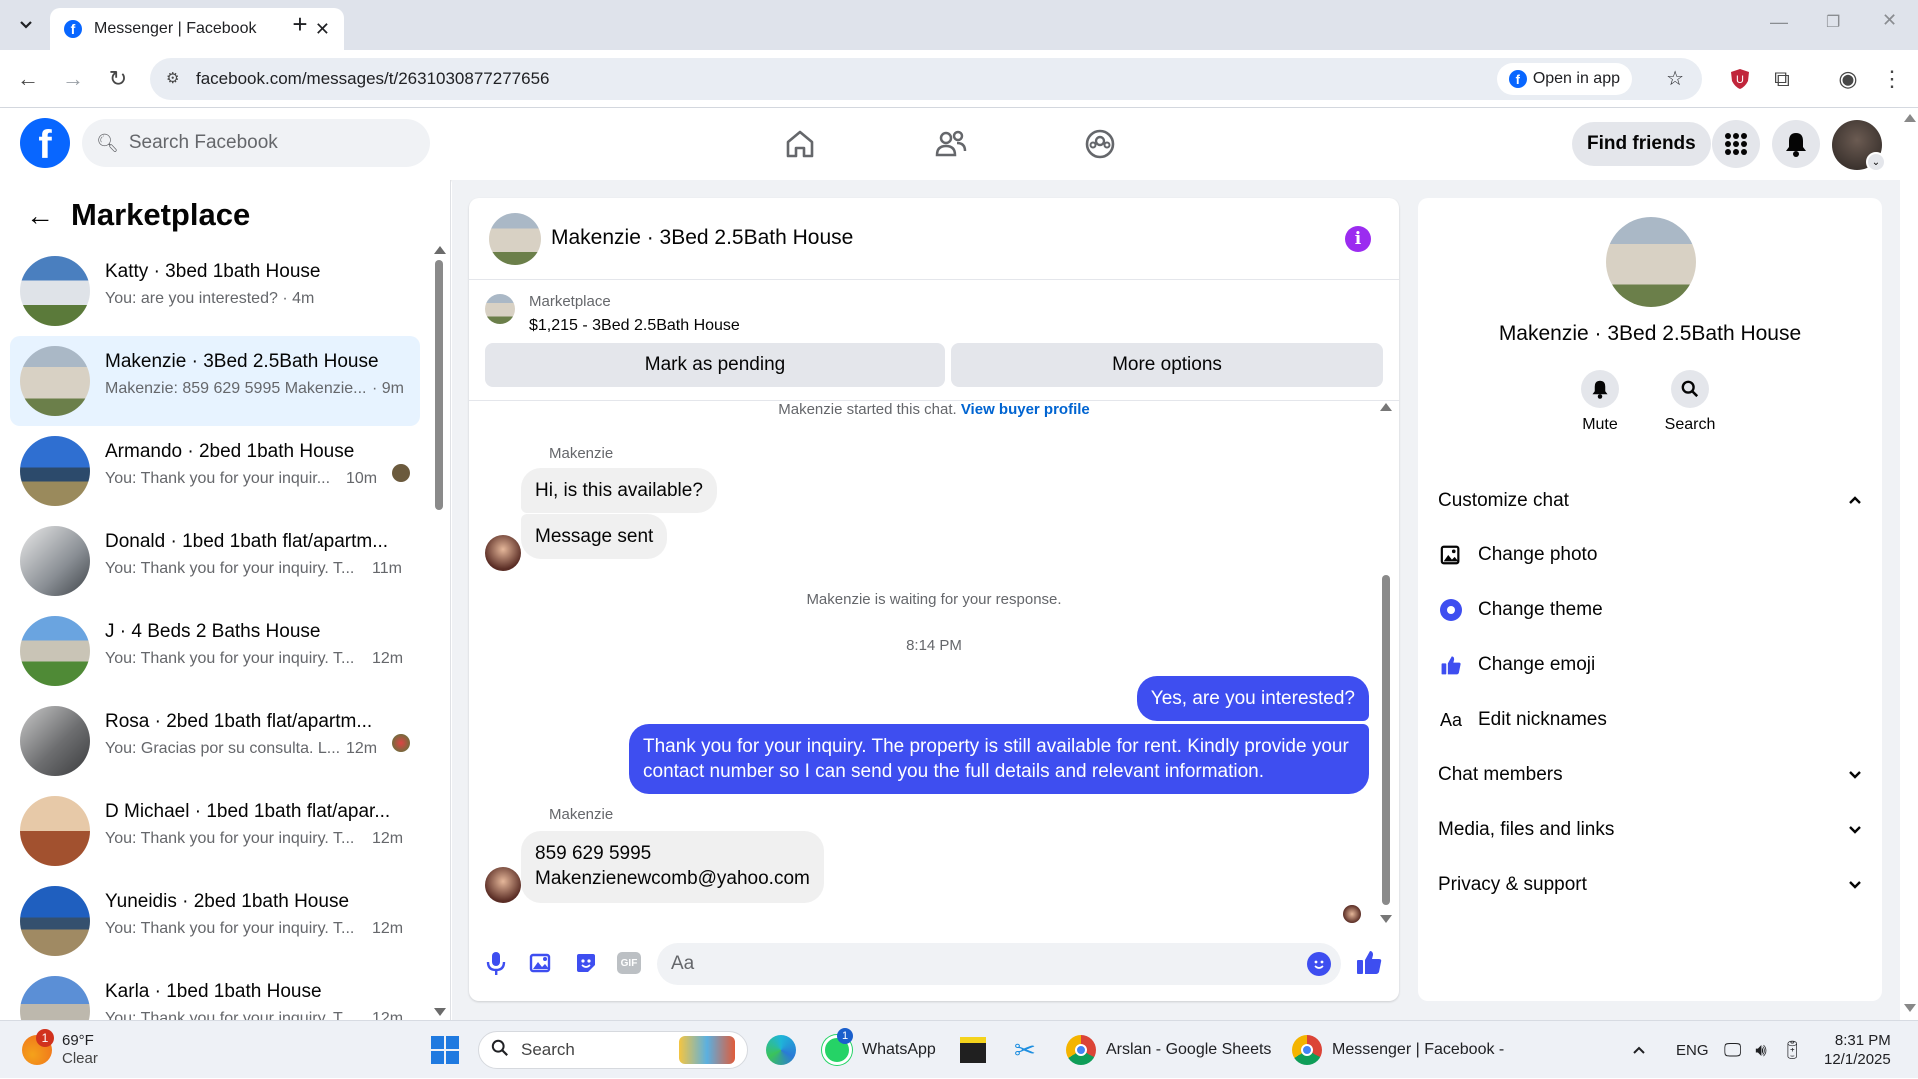 The height and width of the screenshot is (1079, 1918). What do you see at coordinates (1736, 144) in the screenshot?
I see `menu-grid-icon` at bounding box center [1736, 144].